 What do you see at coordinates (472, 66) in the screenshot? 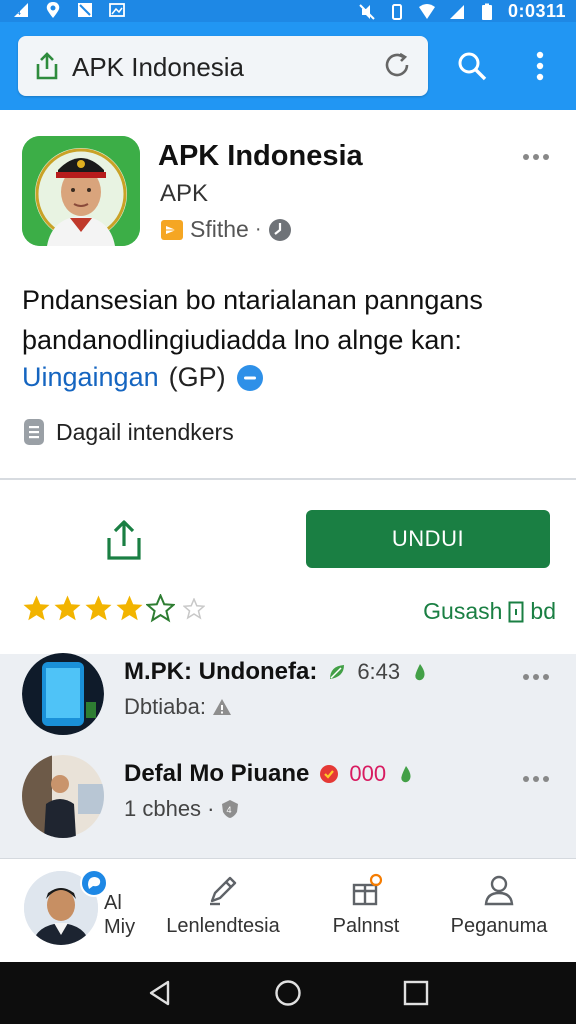
I see `search-icon` at bounding box center [472, 66].